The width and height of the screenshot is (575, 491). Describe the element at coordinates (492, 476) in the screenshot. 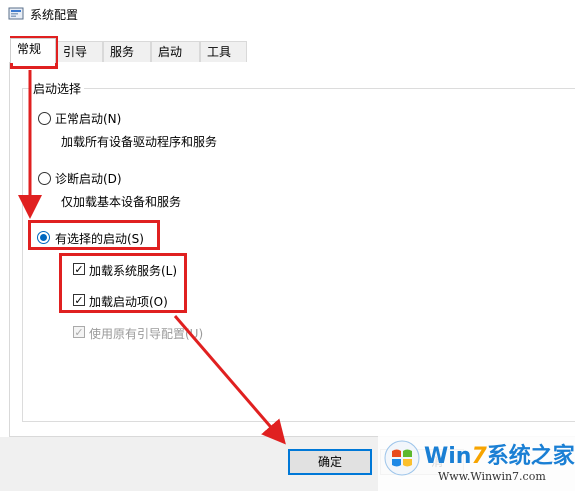

I see `watermark-url: Www.Winwin7.com` at that location.